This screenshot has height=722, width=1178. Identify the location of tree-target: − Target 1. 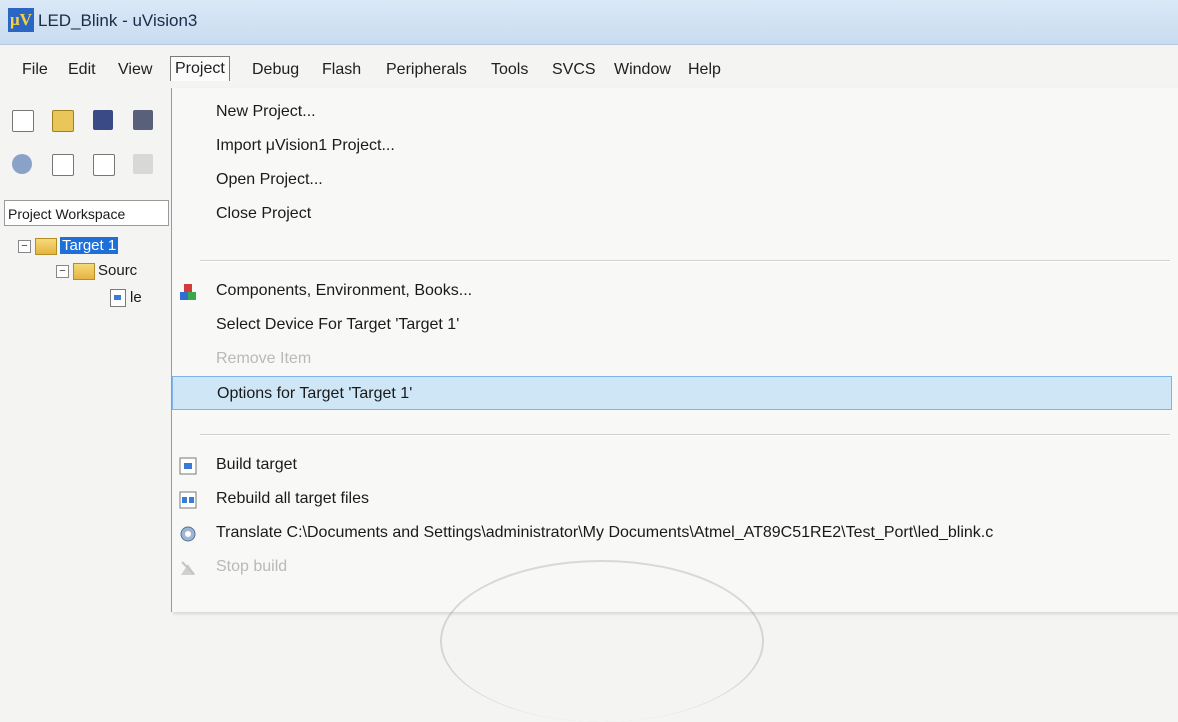
(68, 246).